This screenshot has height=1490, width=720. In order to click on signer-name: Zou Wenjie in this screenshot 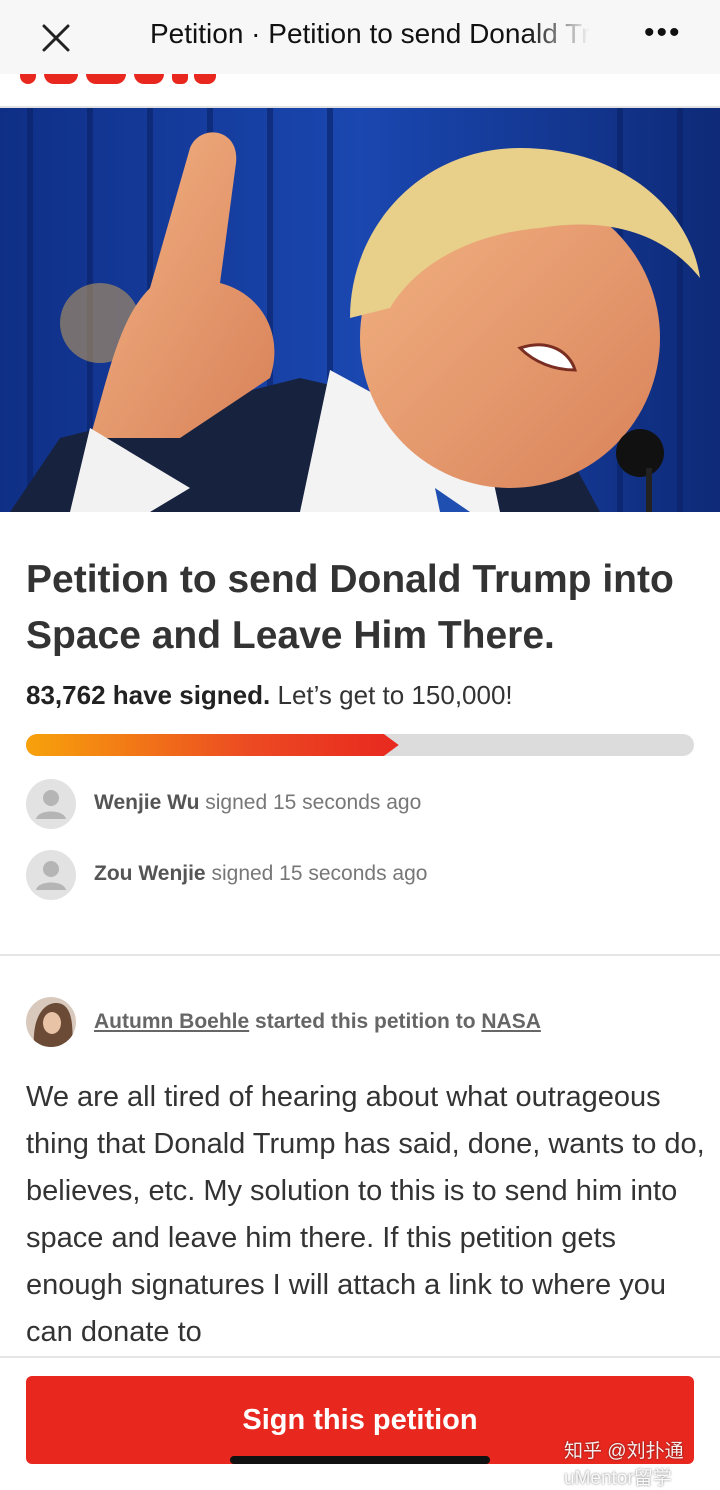, I will do `click(150, 873)`.